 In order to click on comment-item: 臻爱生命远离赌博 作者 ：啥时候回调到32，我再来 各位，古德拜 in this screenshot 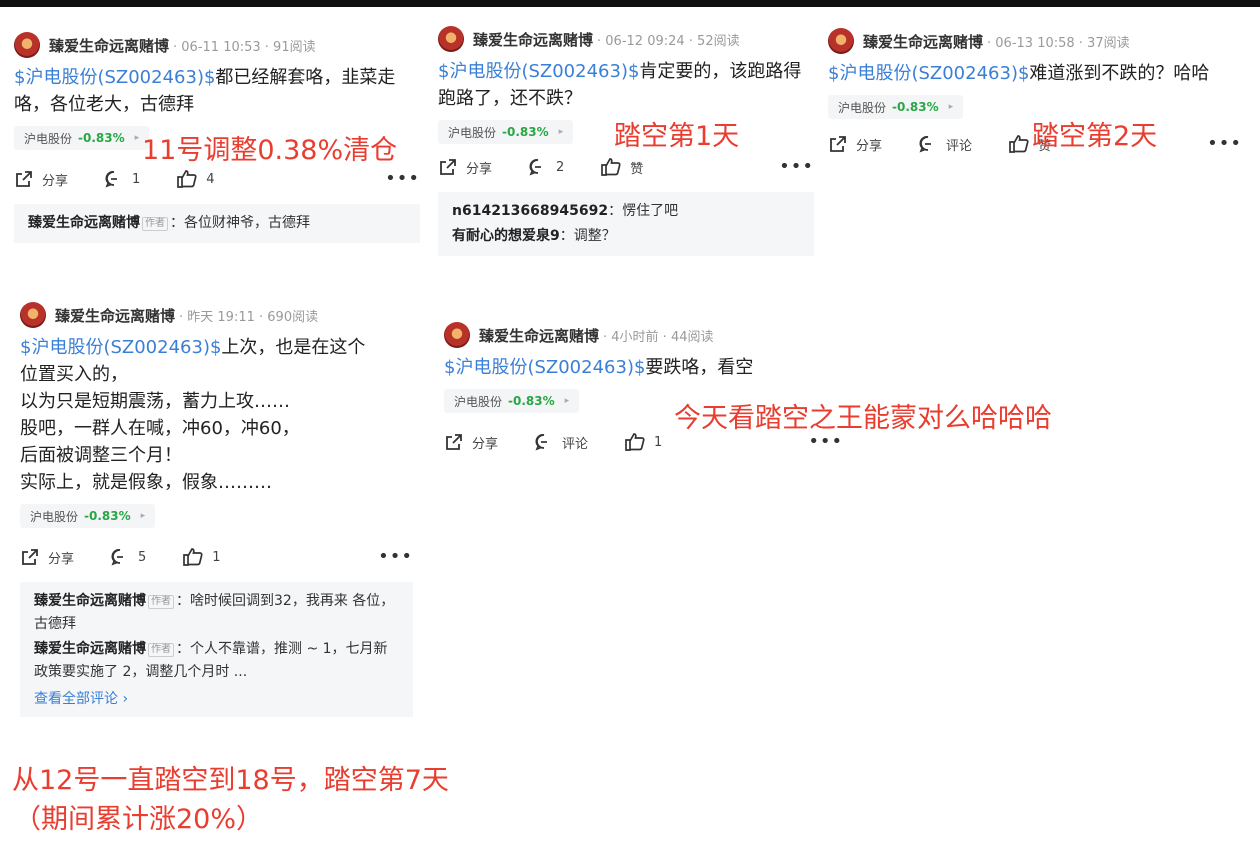, I will do `click(216, 613)`.